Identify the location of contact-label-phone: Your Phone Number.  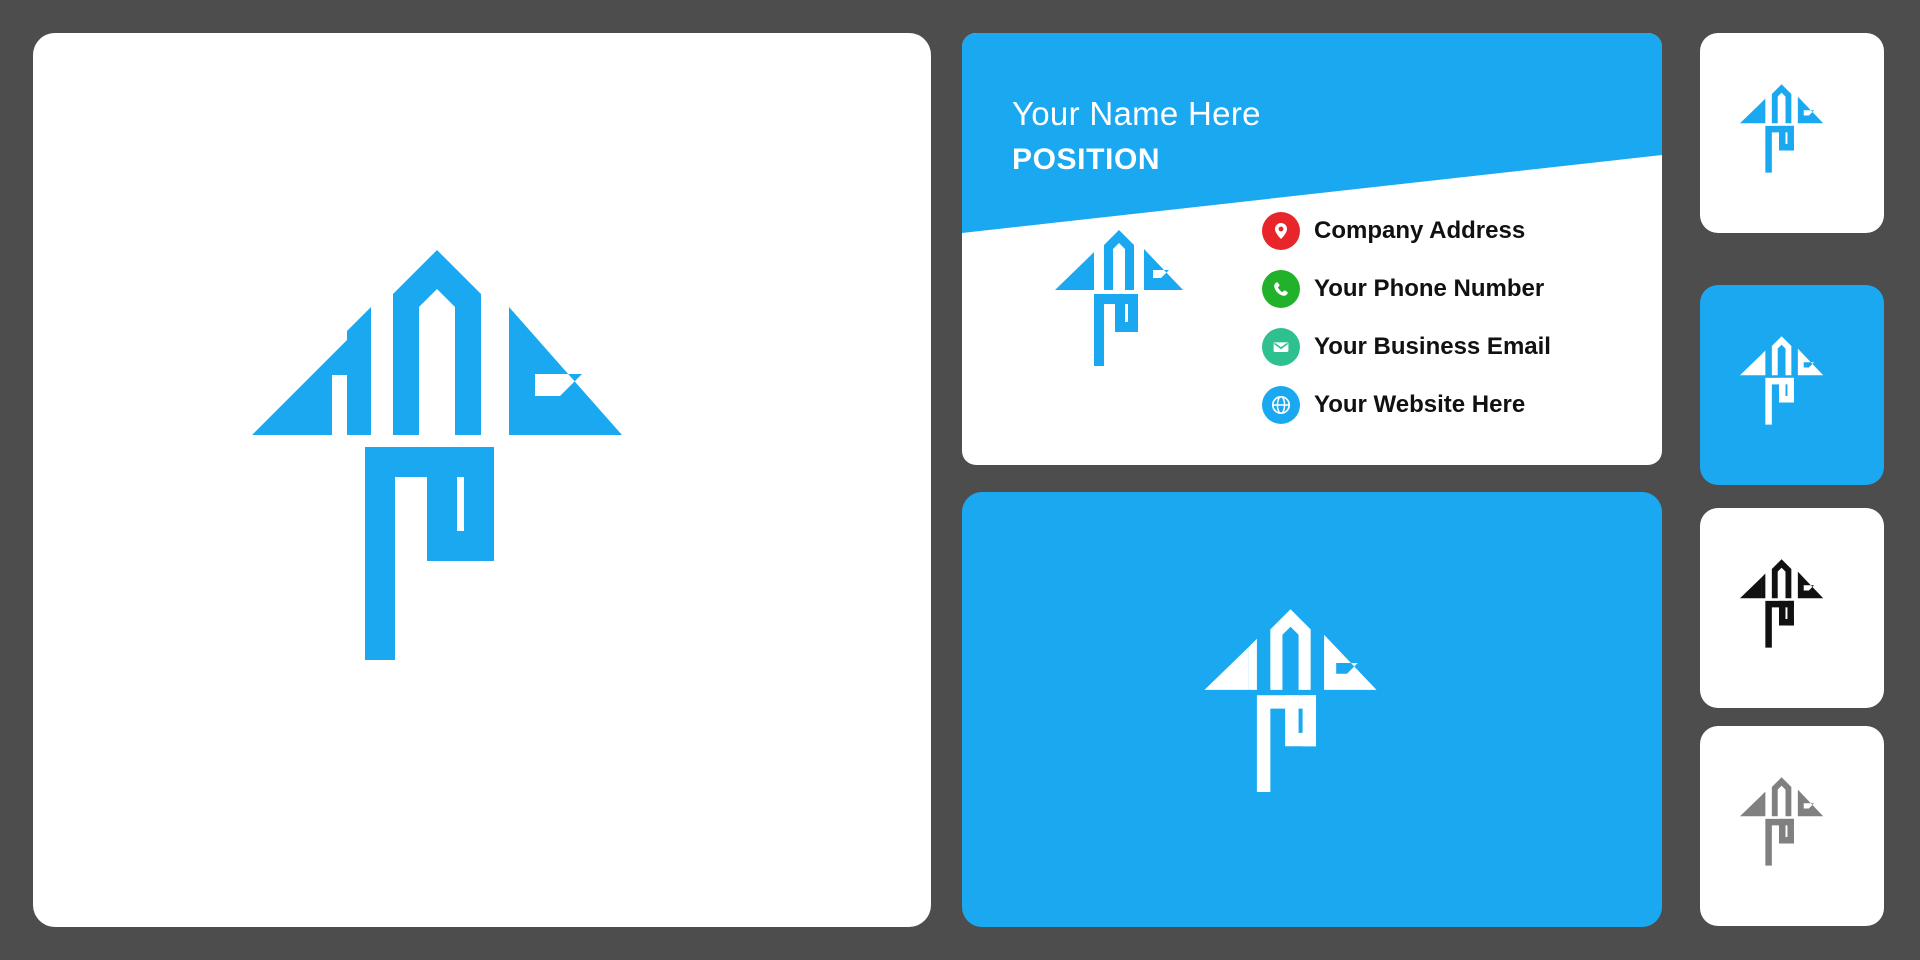
(1429, 288).